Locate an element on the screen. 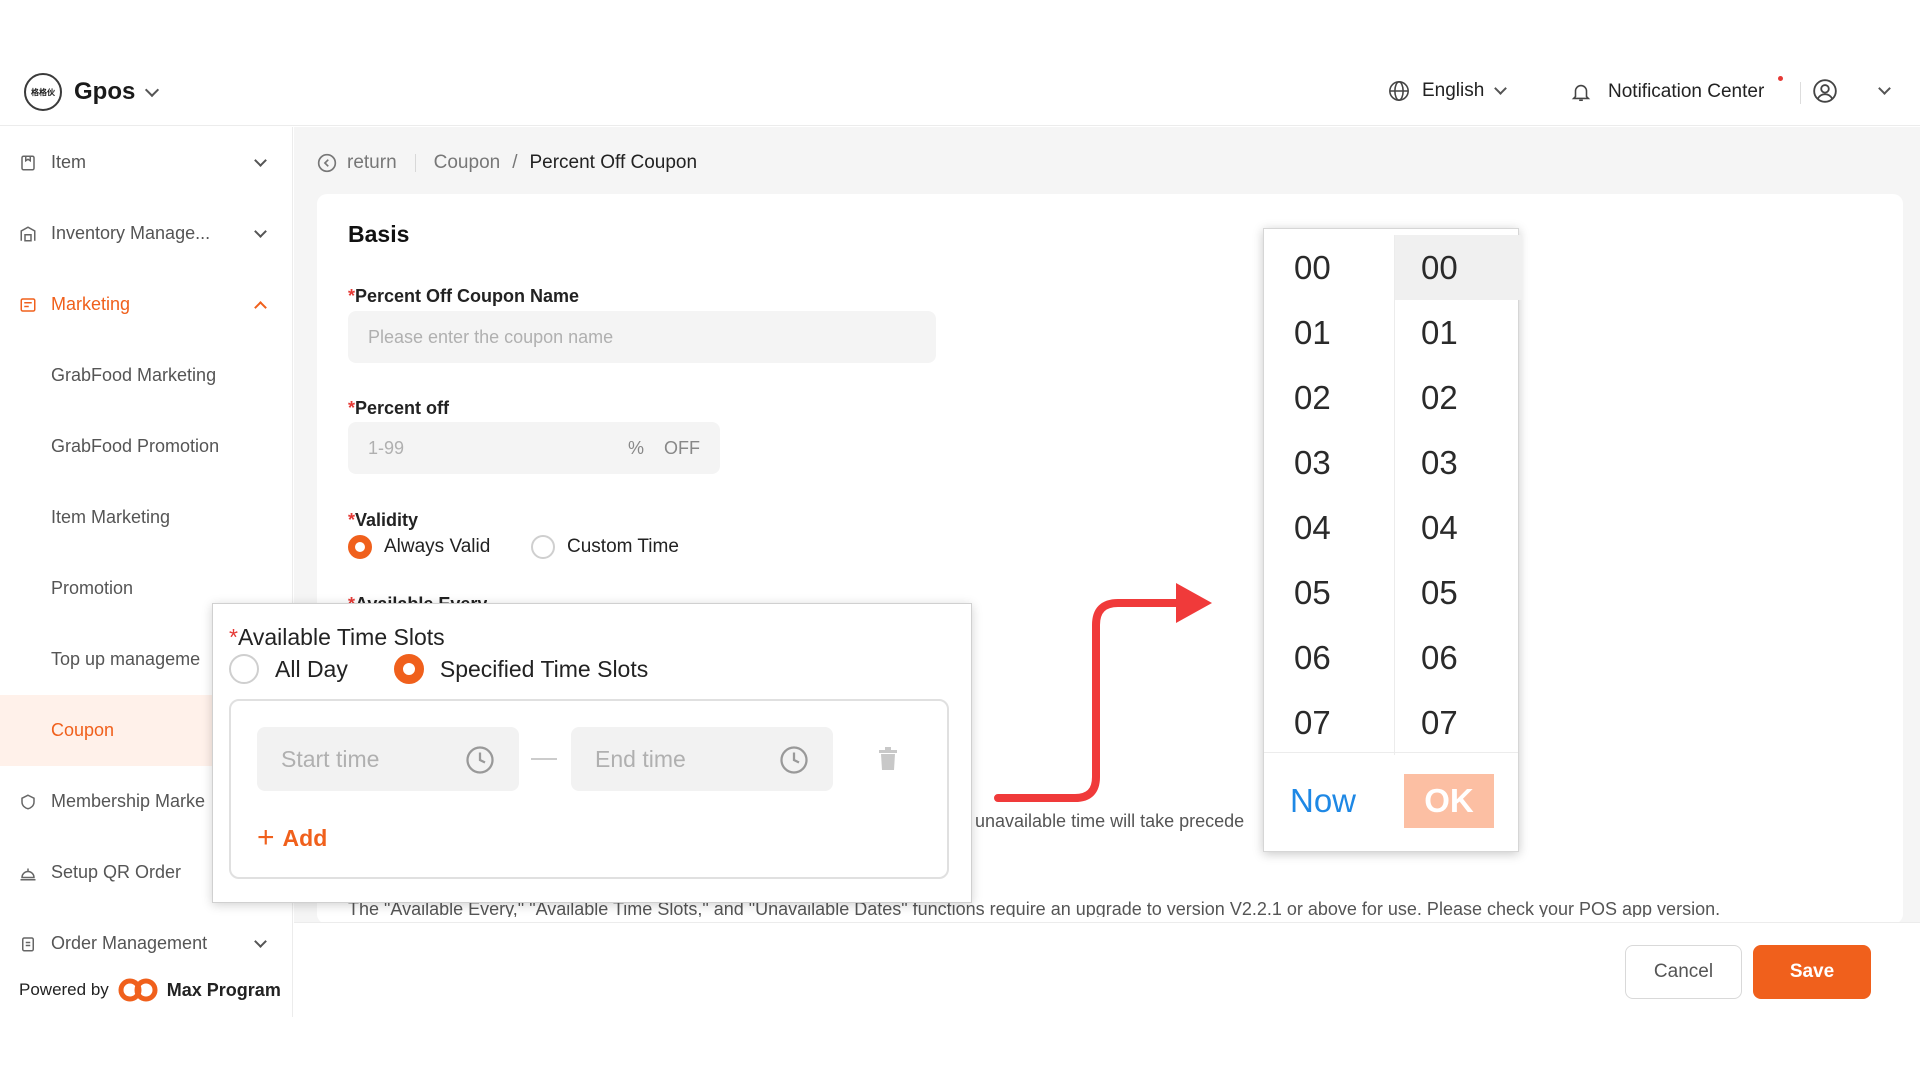  max-program-logo-icon is located at coordinates (138, 990).